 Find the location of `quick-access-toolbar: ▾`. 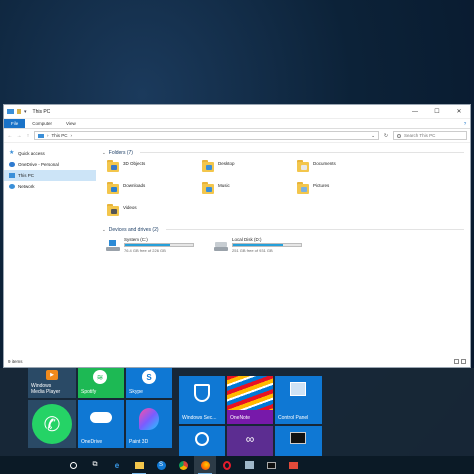

quick-access-toolbar: ▾ is located at coordinates (17, 112).